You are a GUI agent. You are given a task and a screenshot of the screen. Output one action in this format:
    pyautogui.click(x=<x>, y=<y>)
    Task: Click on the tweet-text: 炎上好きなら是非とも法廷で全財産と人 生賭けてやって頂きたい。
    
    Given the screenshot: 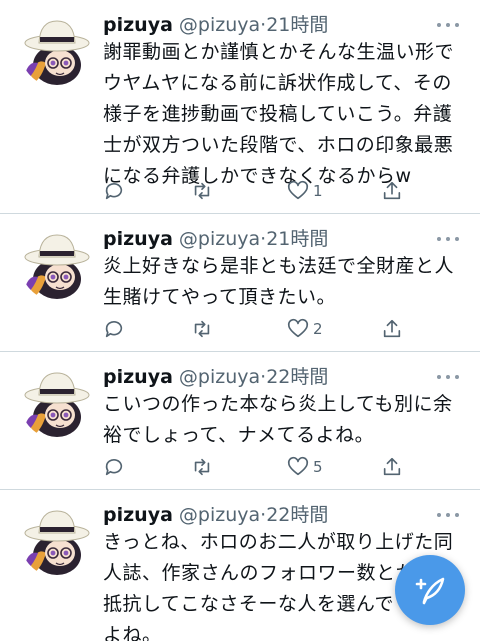 What is the action you would take?
    pyautogui.click(x=283, y=282)
    